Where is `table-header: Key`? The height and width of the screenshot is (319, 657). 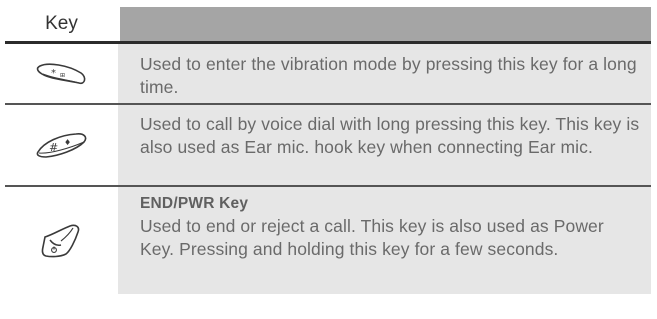
table-header: Key is located at coordinates (328, 25).